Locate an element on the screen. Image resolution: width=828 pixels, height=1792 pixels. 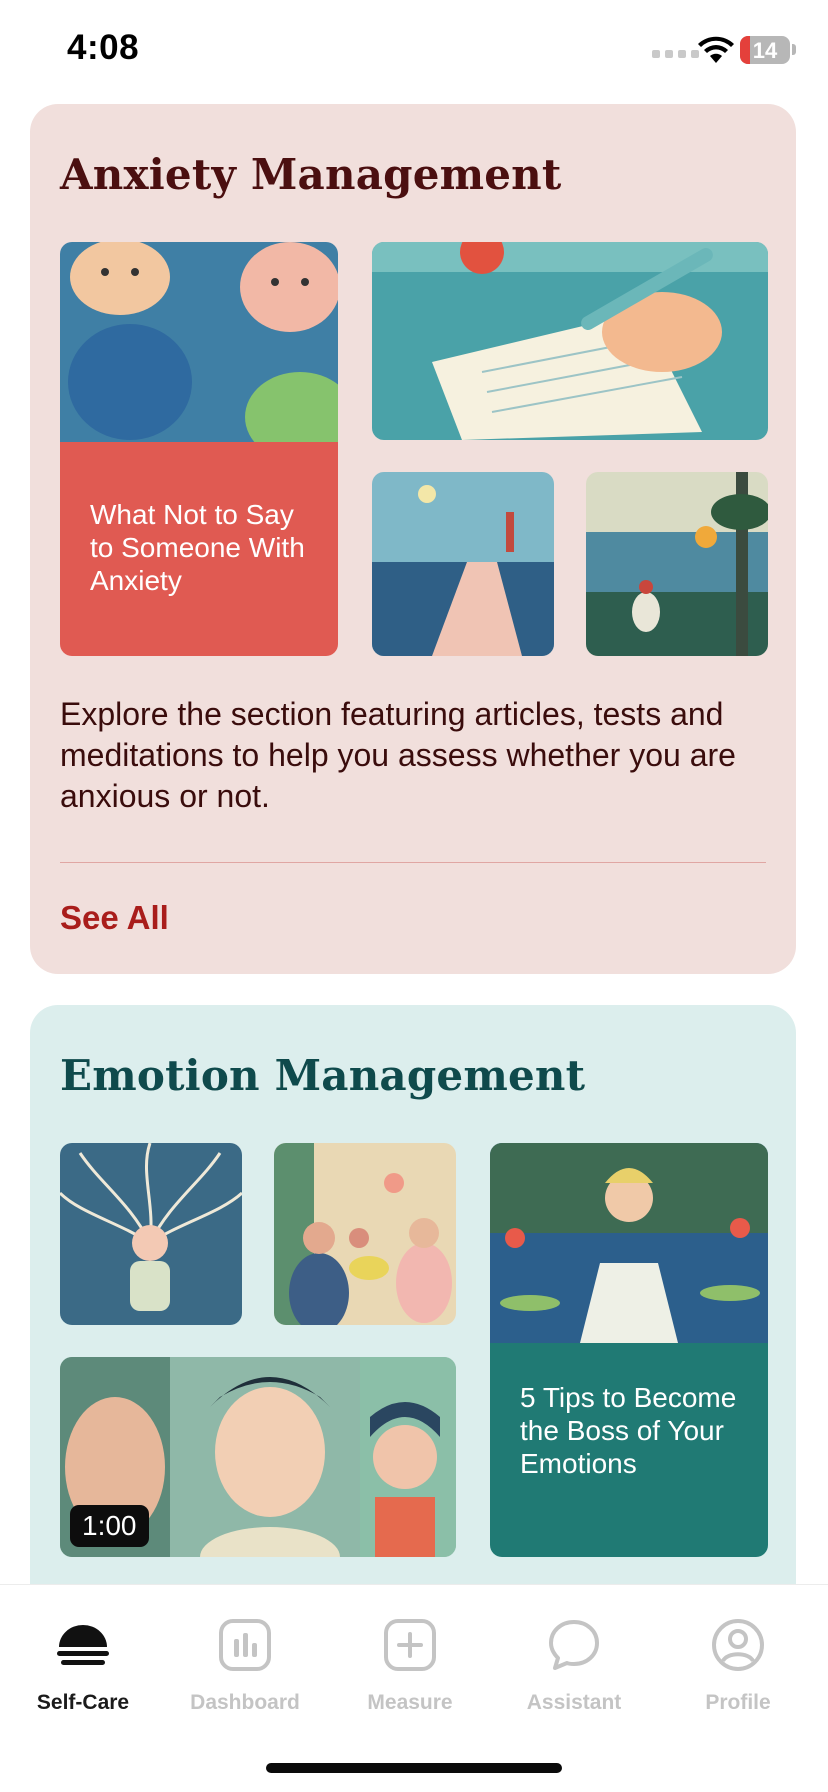
chat-bubble-icon is located at coordinates (574, 1645).